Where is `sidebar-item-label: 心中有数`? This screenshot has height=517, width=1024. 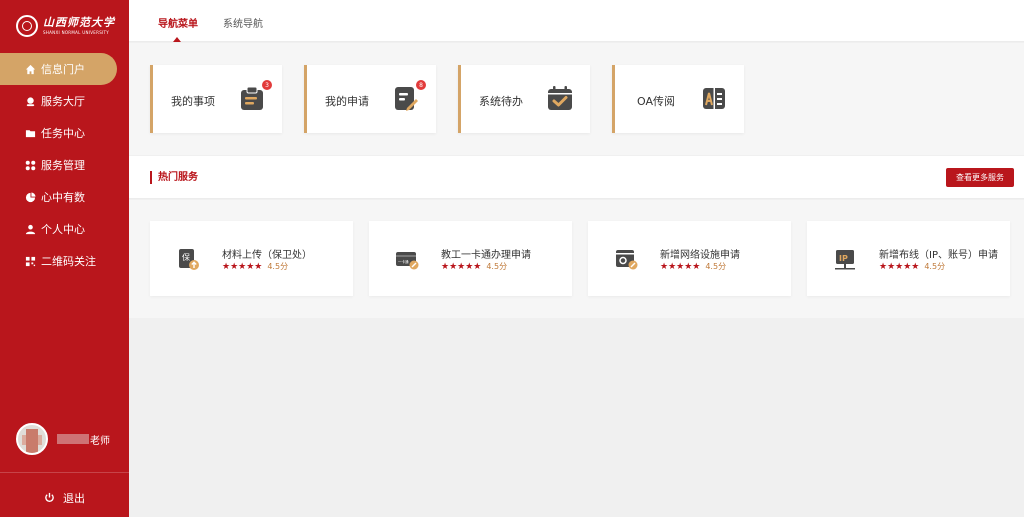 sidebar-item-label: 心中有数 is located at coordinates (63, 197).